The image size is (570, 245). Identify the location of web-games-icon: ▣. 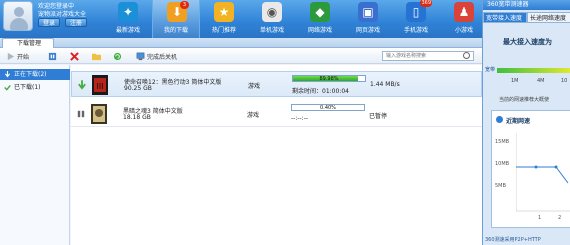
(368, 12).